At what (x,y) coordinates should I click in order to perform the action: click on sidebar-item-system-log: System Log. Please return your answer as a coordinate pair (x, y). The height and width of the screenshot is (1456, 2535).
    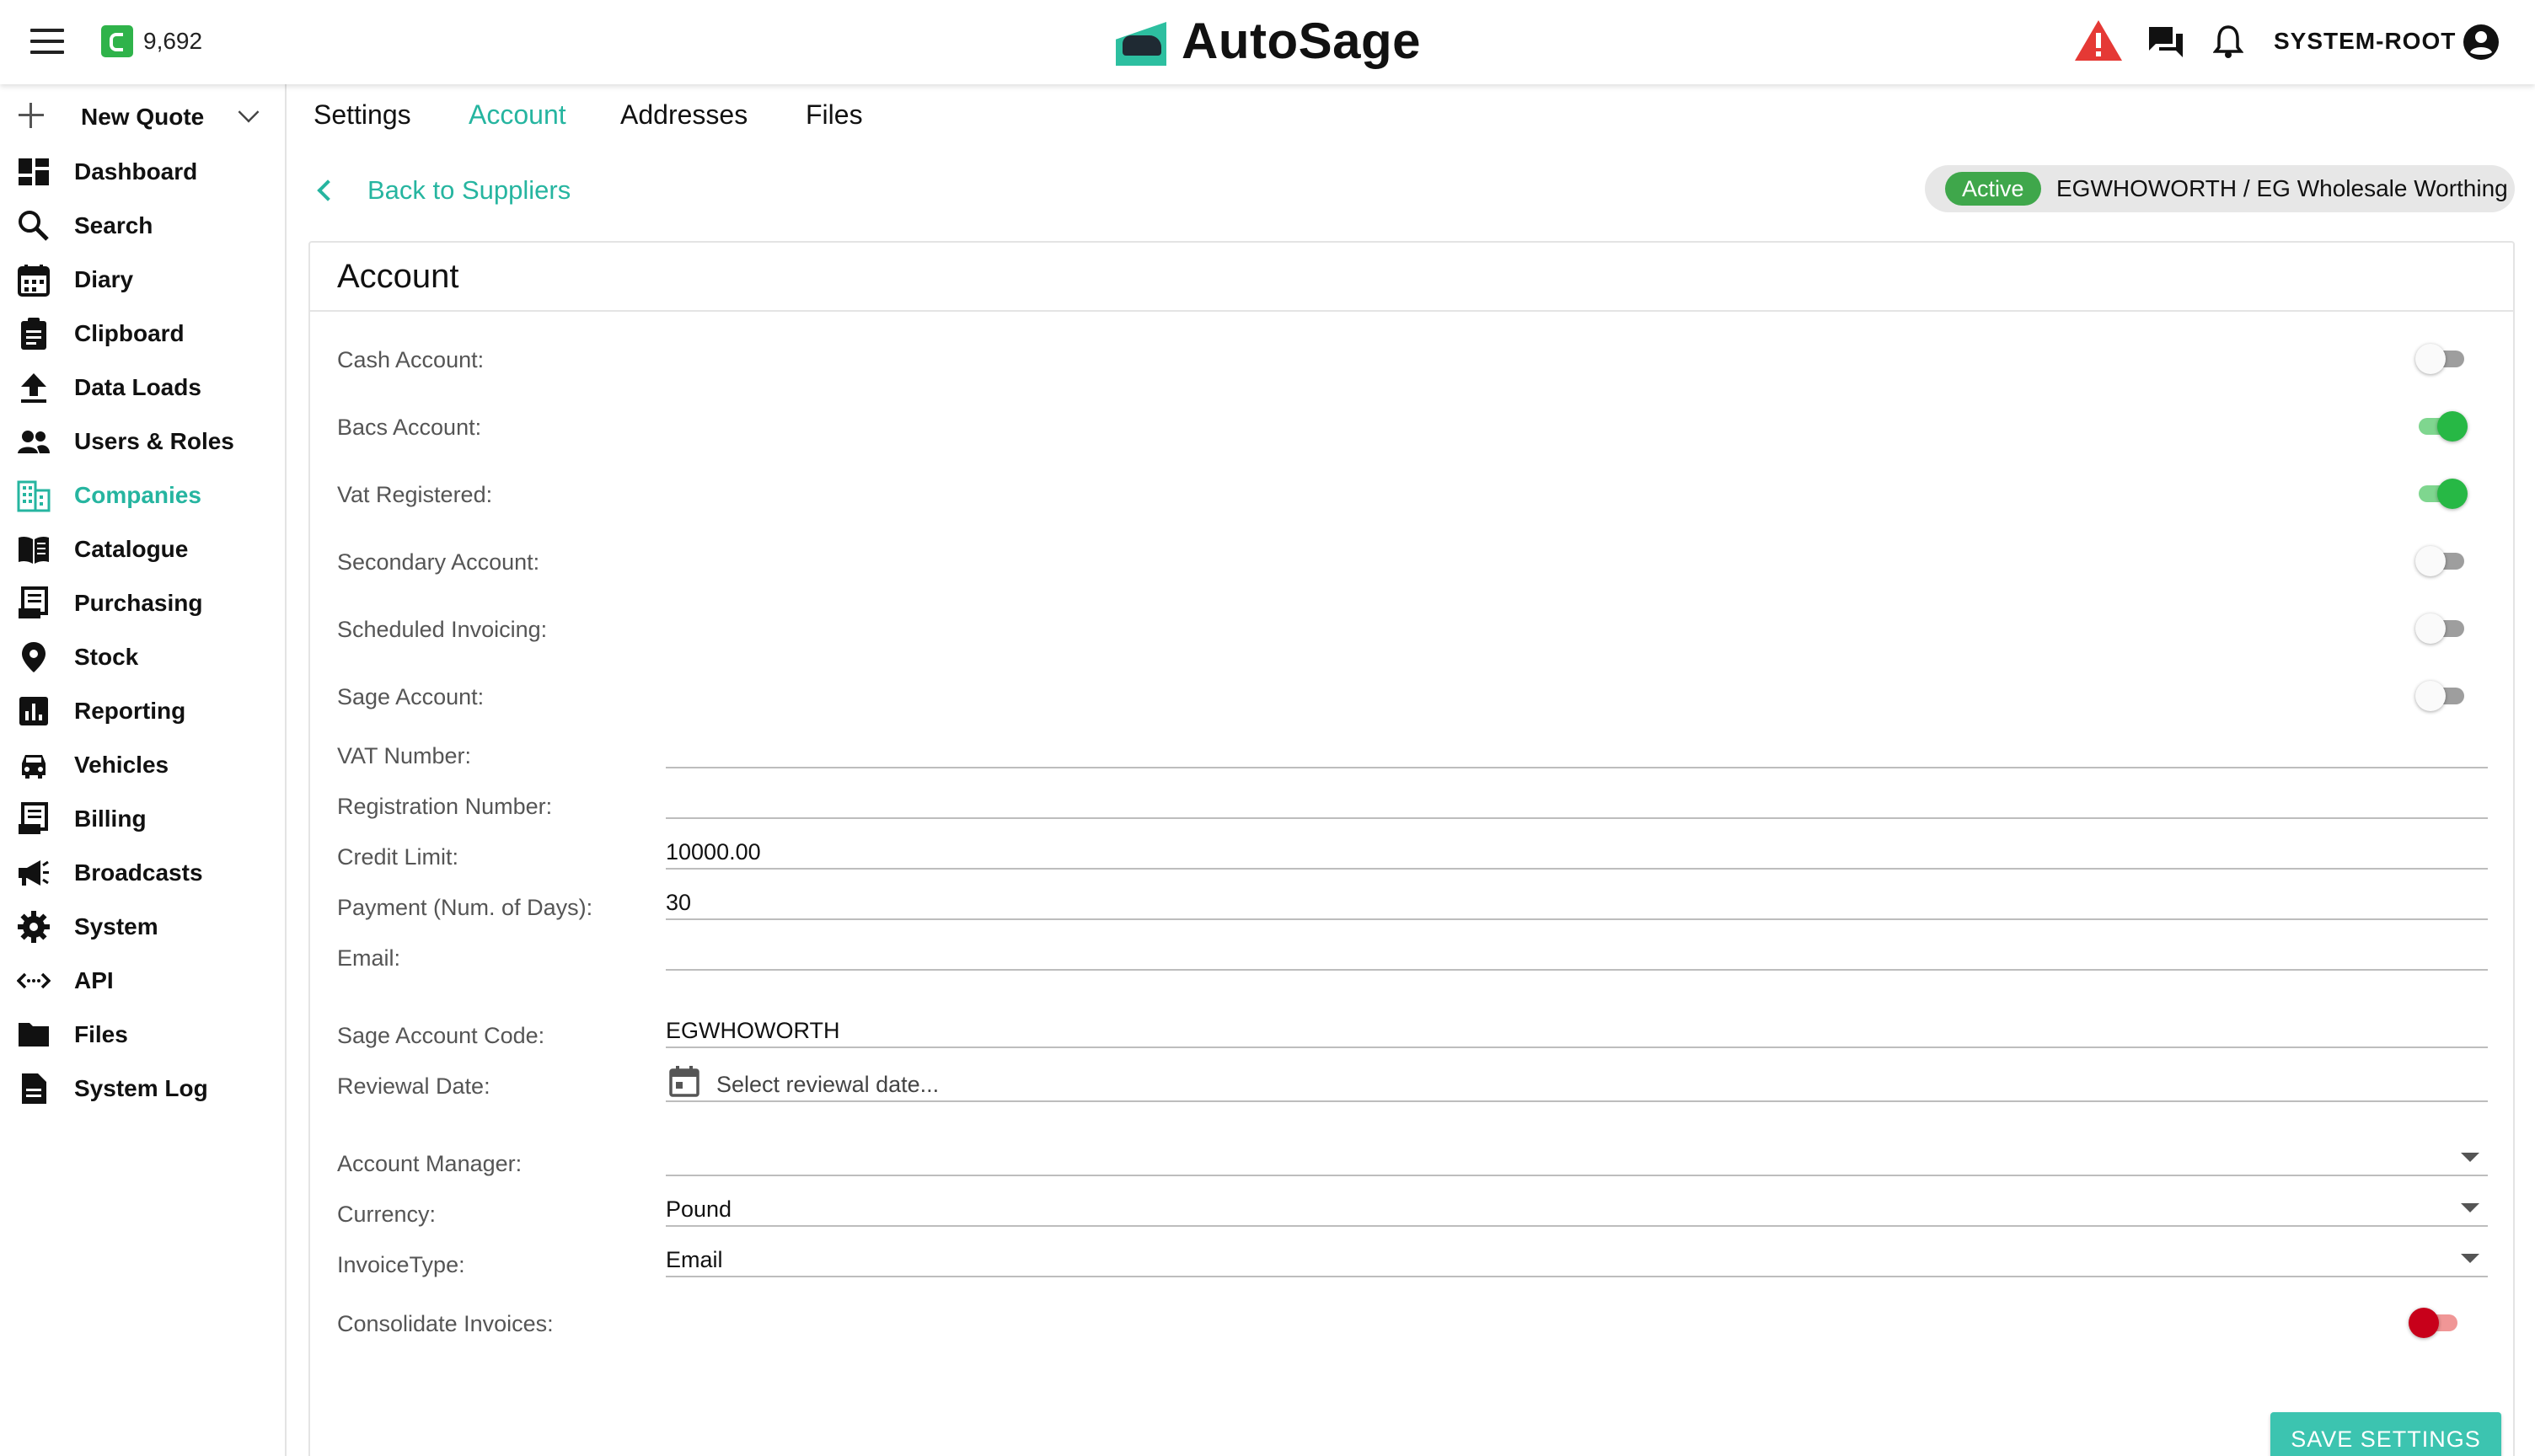
    Looking at the image, I should click on (142, 1087).